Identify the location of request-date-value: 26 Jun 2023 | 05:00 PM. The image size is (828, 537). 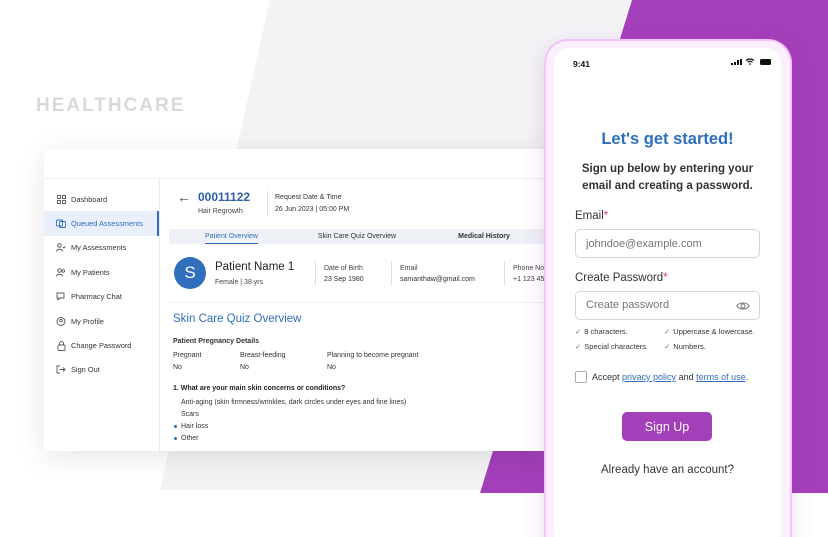
(312, 209).